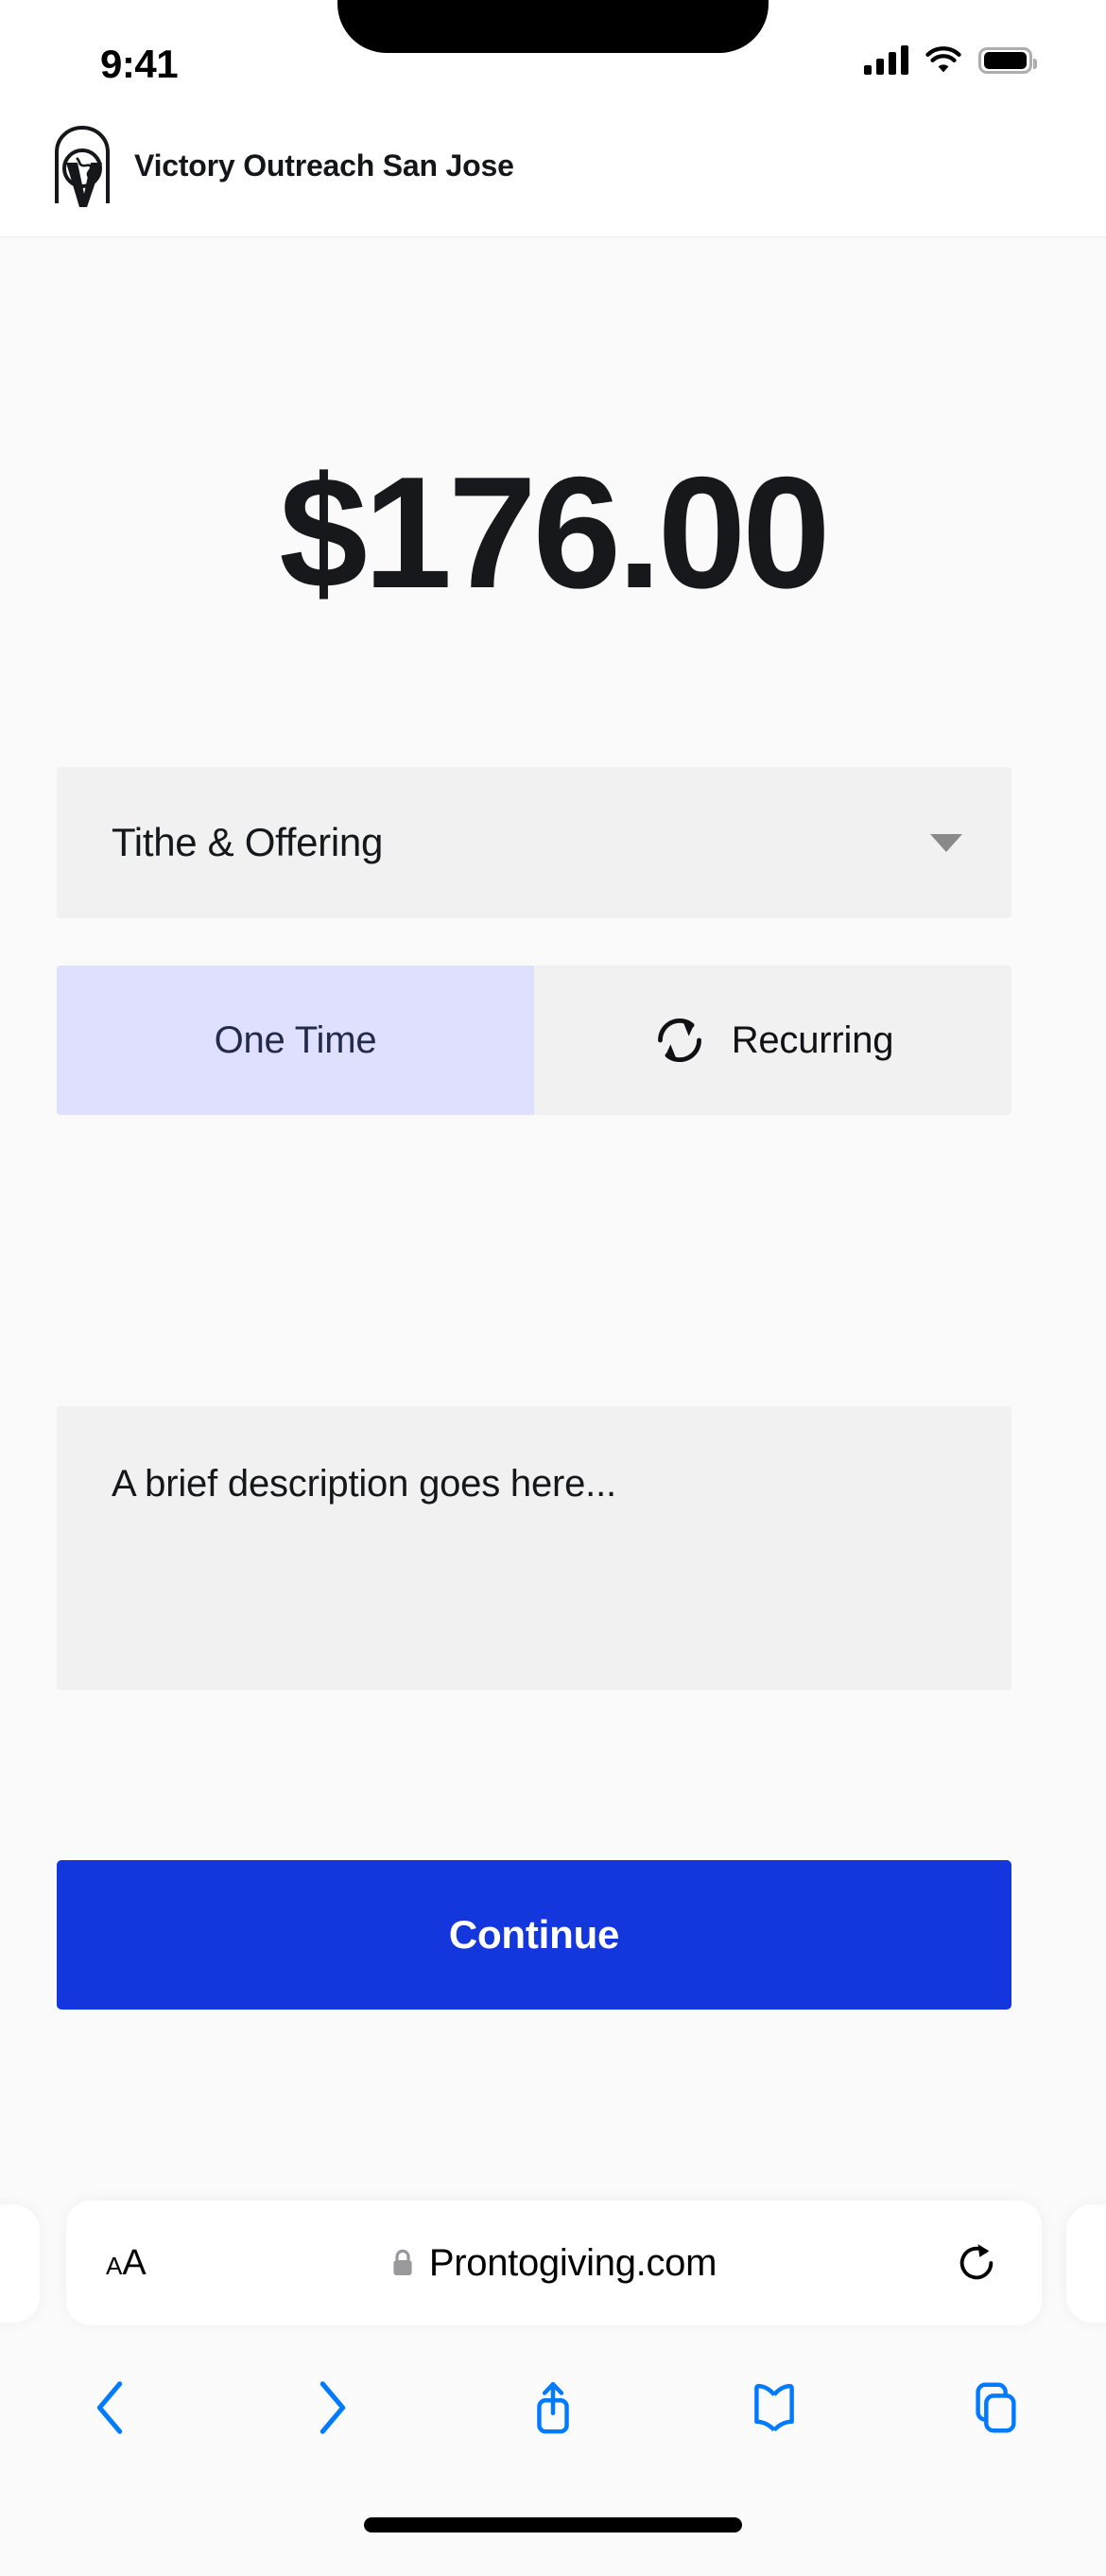 Image resolution: width=1106 pixels, height=2576 pixels. I want to click on status-bar: 9:41, so click(553, 47).